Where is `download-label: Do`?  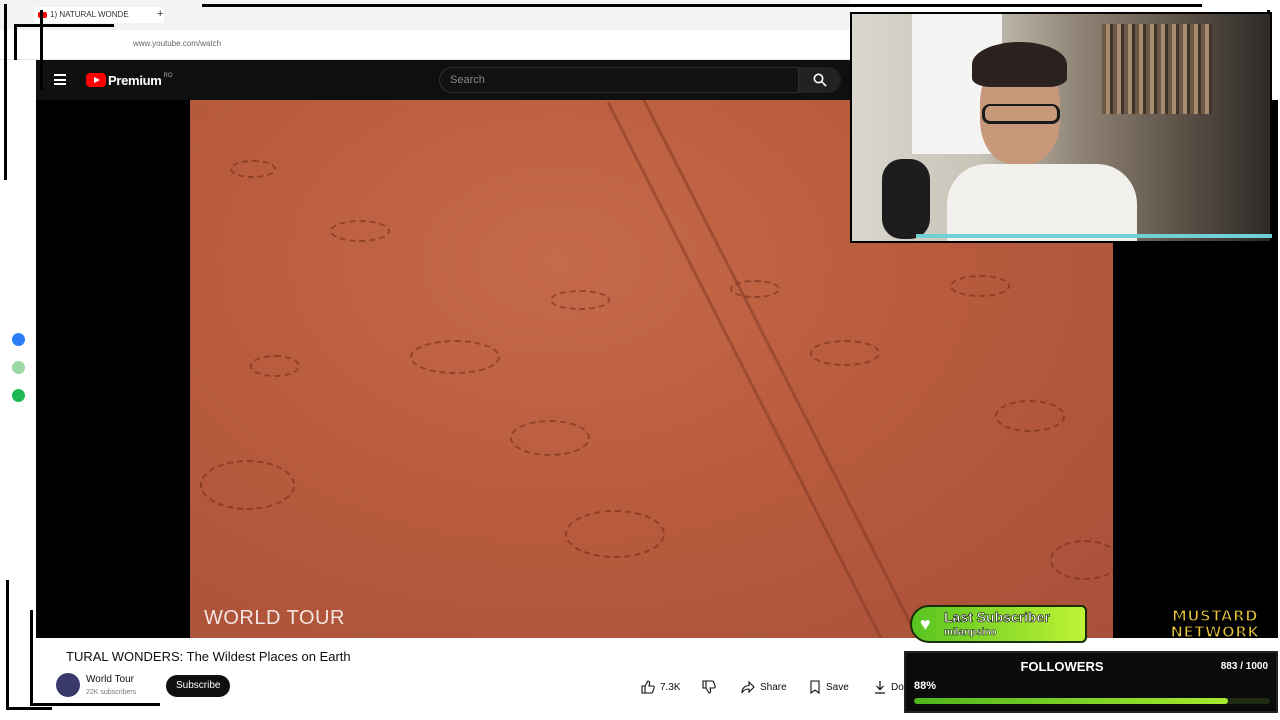
download-label: Do is located at coordinates (897, 687).